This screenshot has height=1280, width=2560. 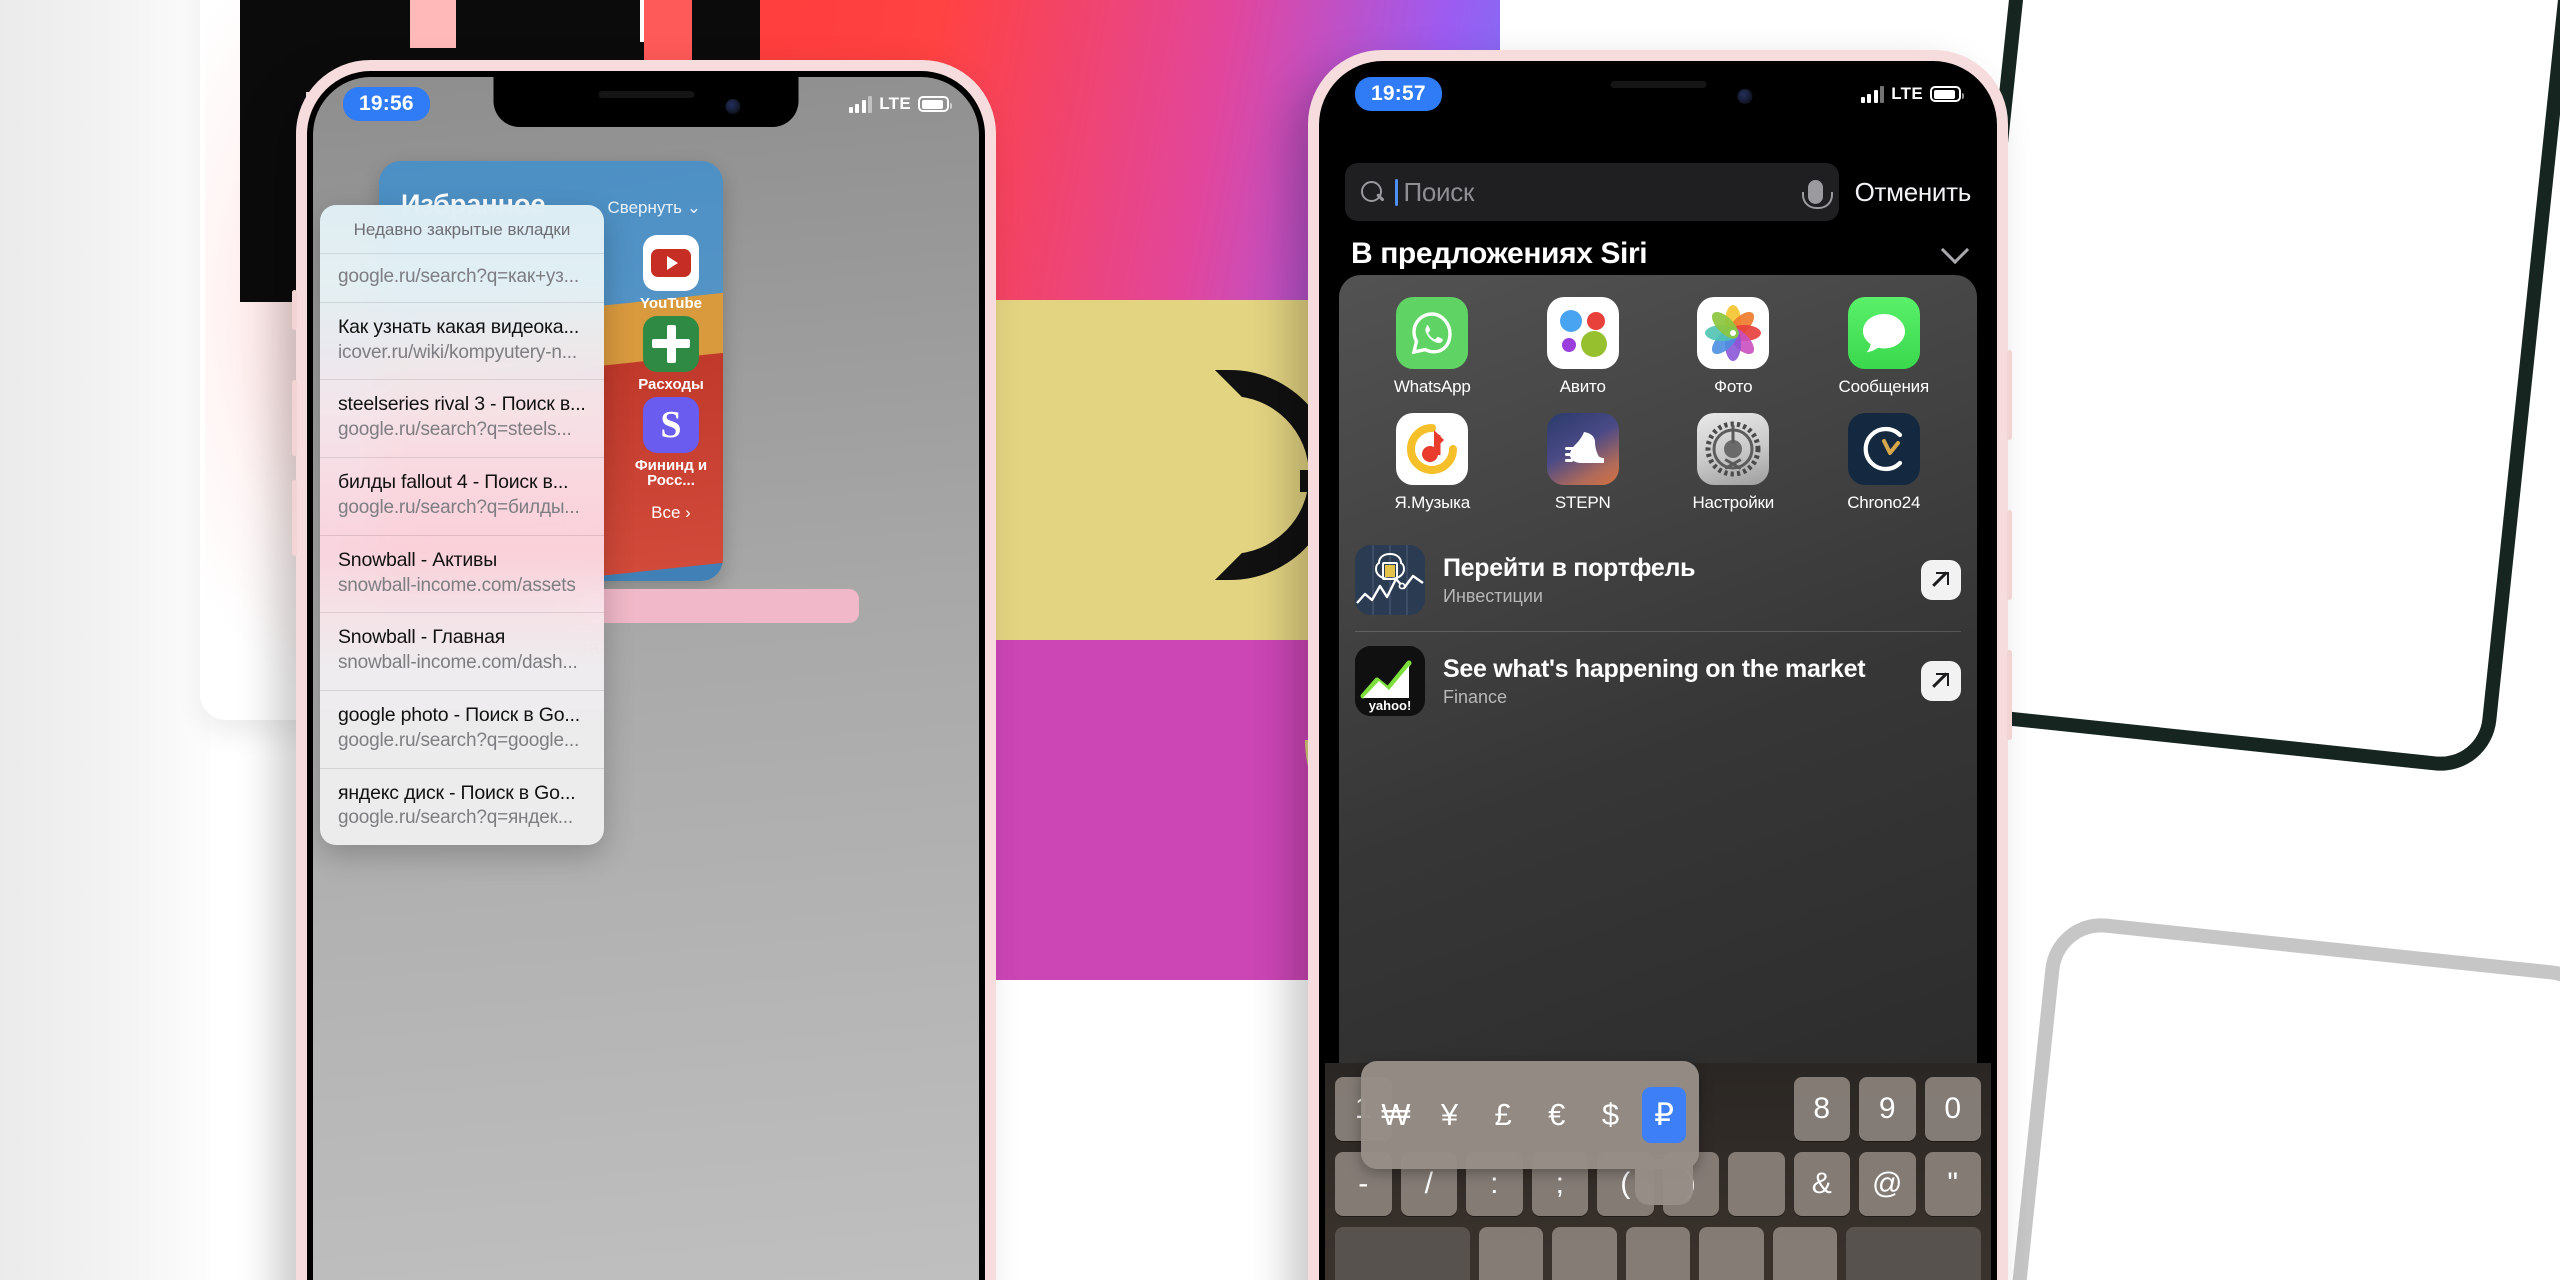 I want to click on app-label: WhatsApp, so click(x=1432, y=386).